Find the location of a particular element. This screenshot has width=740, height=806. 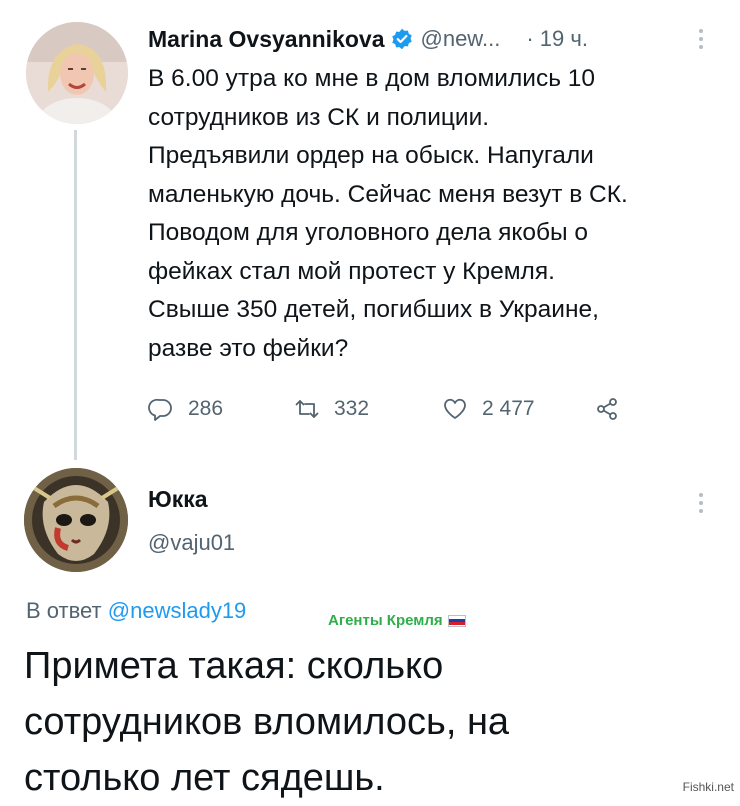

like-button: 2 477 is located at coordinates (488, 409).